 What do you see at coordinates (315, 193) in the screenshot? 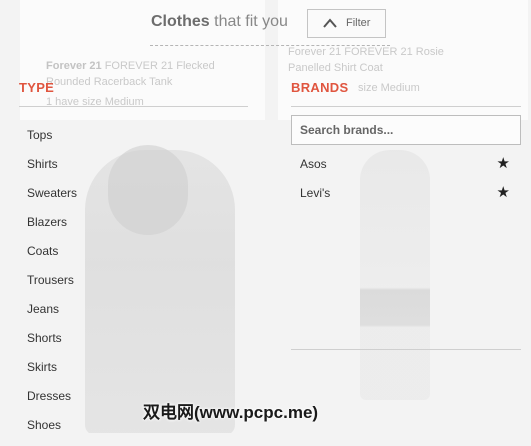
I see `brand-item-label: Levi's` at bounding box center [315, 193].